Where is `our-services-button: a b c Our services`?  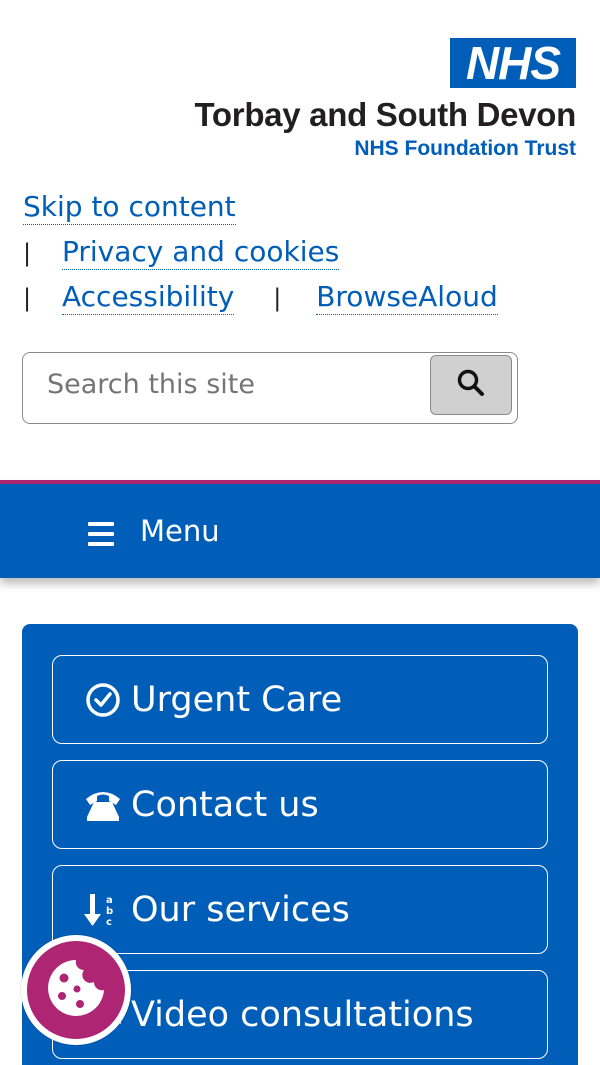
our-services-button: a b c Our services is located at coordinates (300, 909).